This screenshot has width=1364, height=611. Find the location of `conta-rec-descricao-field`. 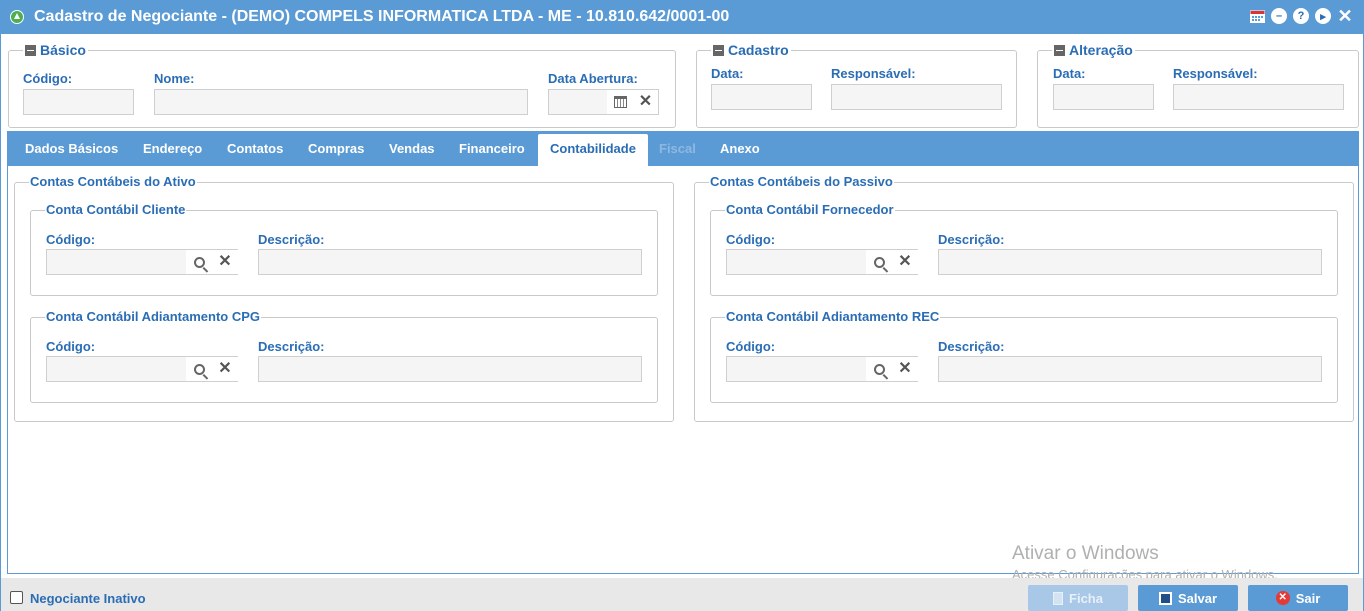

conta-rec-descricao-field is located at coordinates (1130, 369).